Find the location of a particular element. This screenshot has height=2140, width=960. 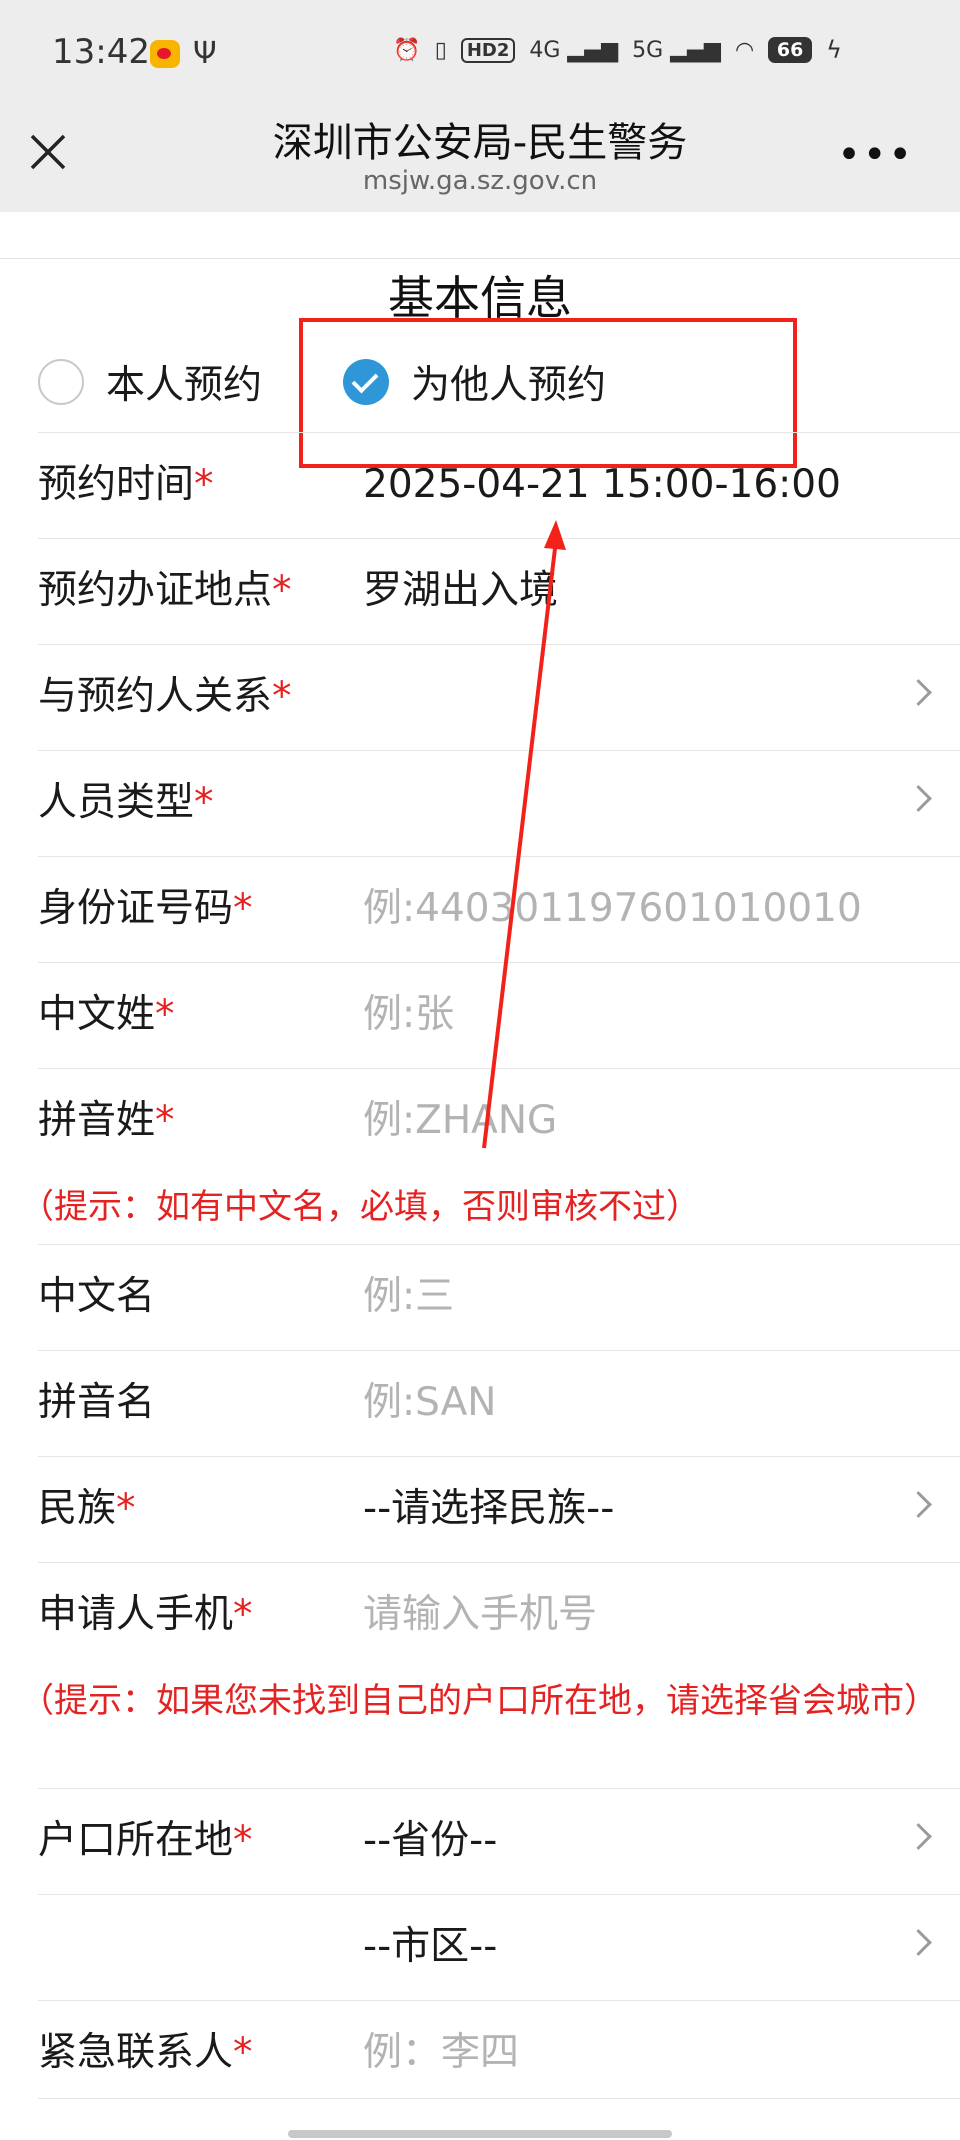

battery-icon: 66 is located at coordinates (790, 50).